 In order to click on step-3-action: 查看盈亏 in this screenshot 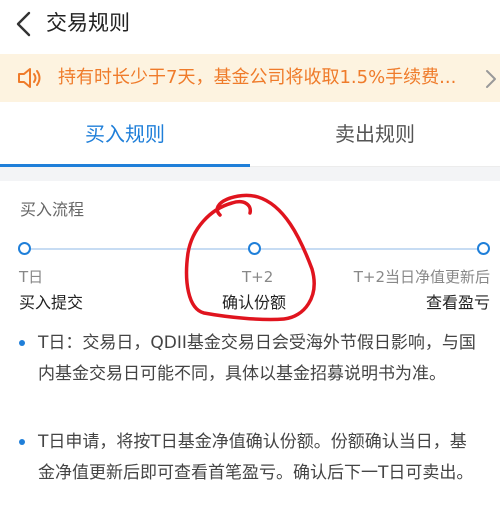, I will do `click(457, 302)`.